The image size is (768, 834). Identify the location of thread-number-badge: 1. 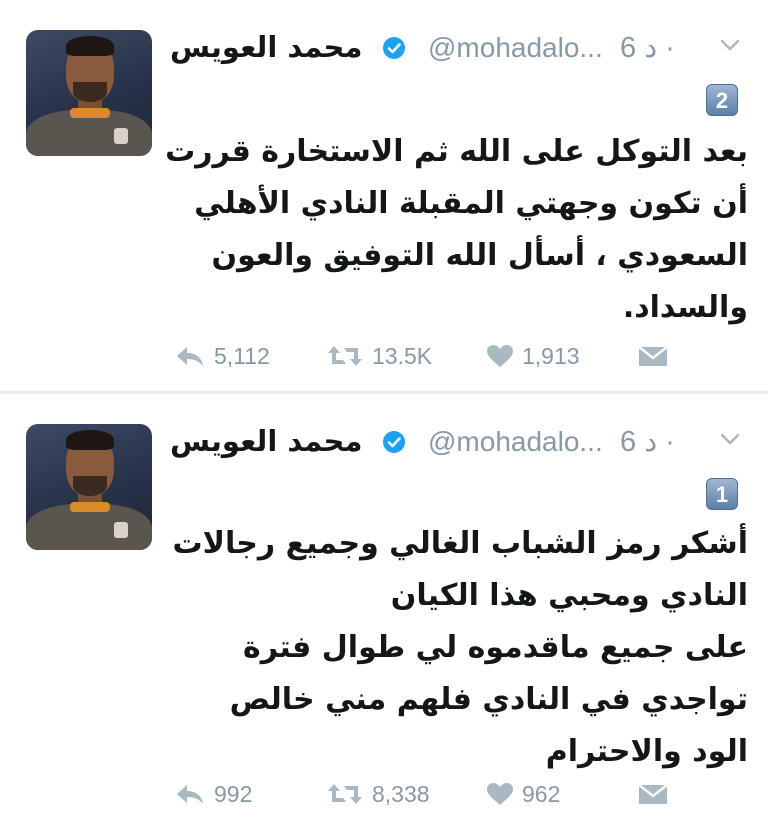
(722, 494).